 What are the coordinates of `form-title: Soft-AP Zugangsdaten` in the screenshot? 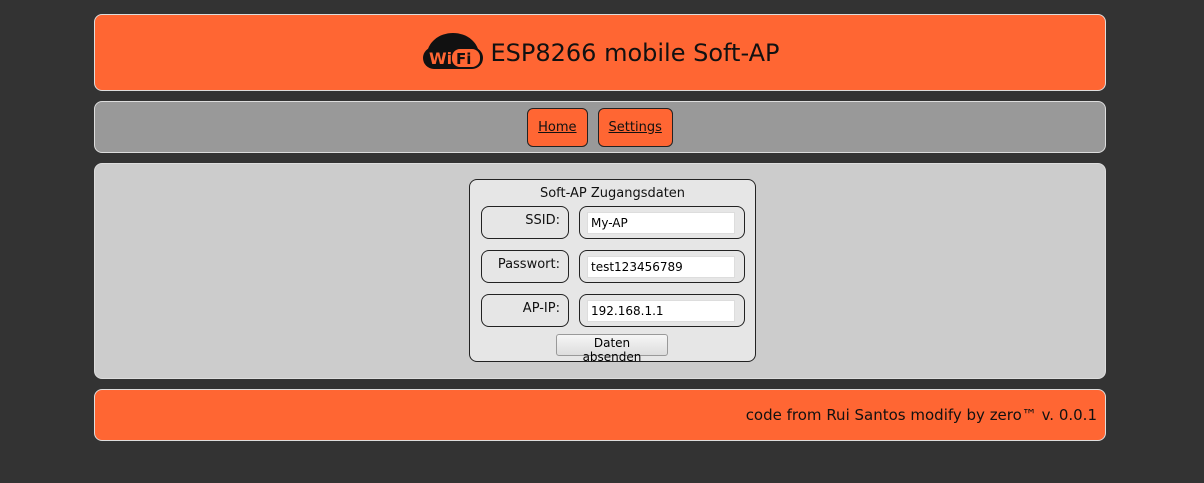 It's located at (612, 193).